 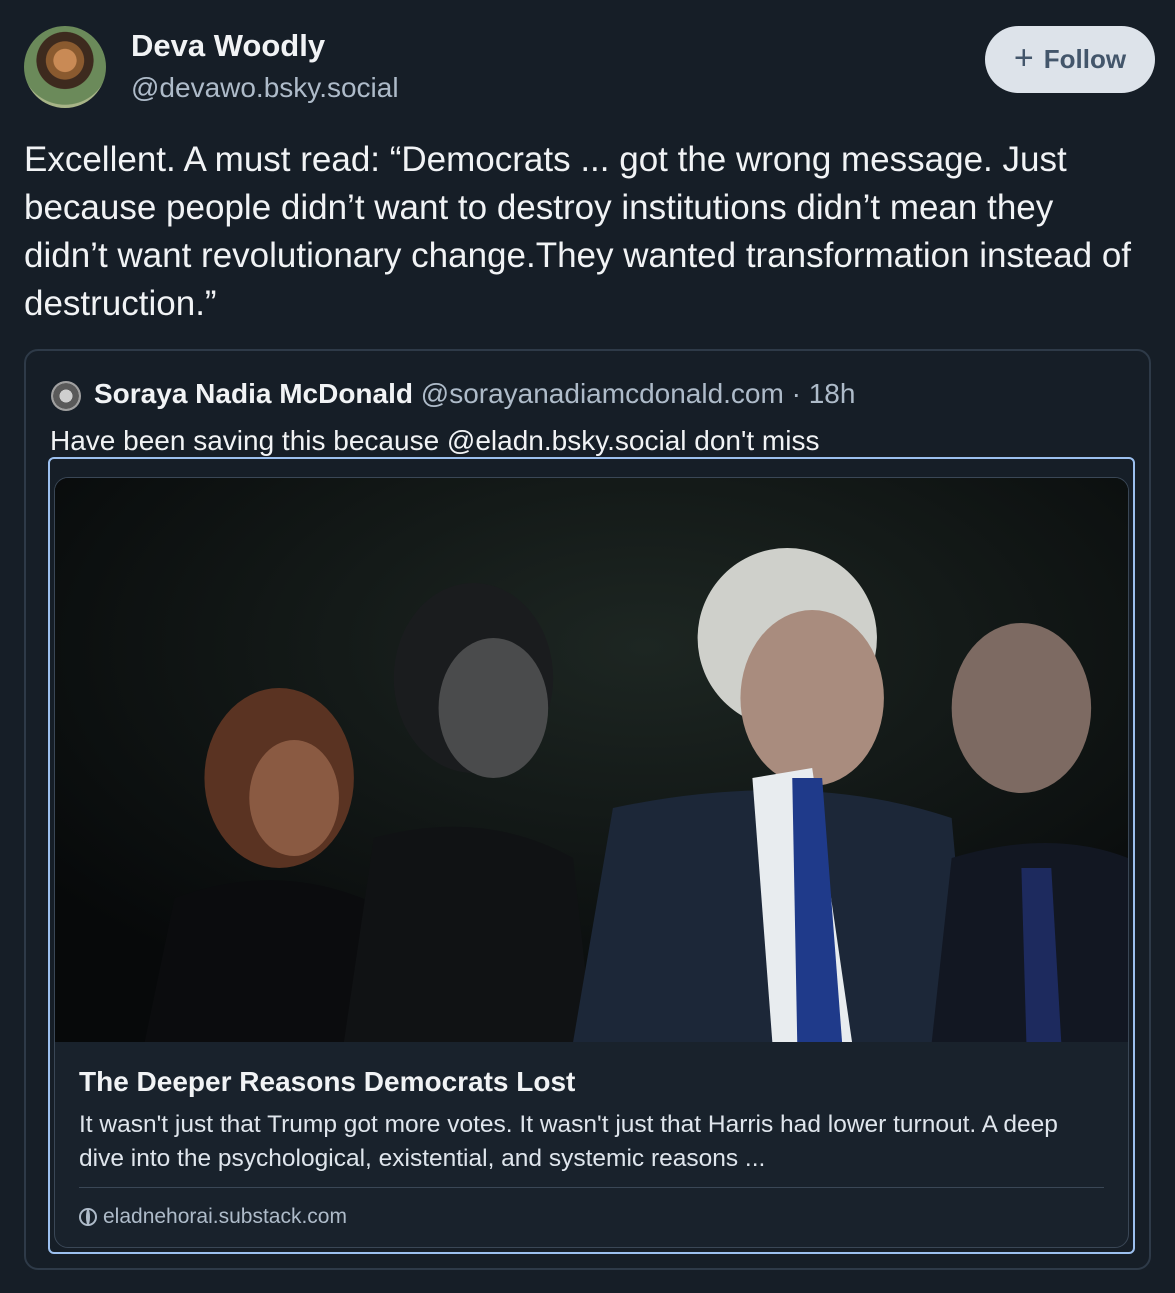 I want to click on author-handle: @devawo.bsky.social, so click(x=265, y=88).